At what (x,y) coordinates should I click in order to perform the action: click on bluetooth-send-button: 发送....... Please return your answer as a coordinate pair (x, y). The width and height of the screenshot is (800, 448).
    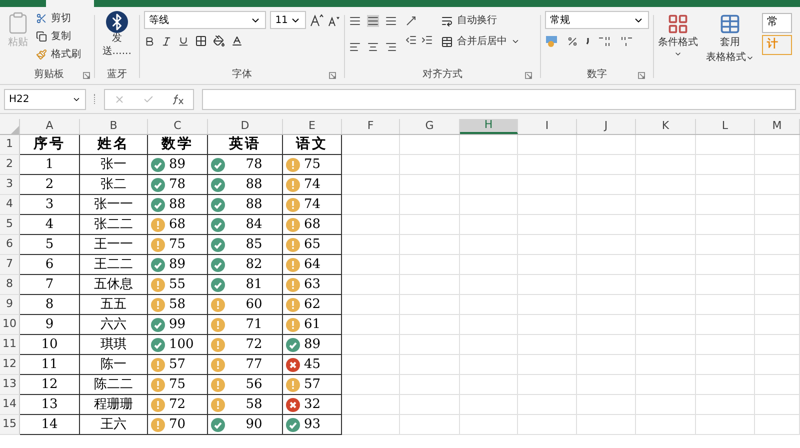
    Looking at the image, I should click on (117, 34).